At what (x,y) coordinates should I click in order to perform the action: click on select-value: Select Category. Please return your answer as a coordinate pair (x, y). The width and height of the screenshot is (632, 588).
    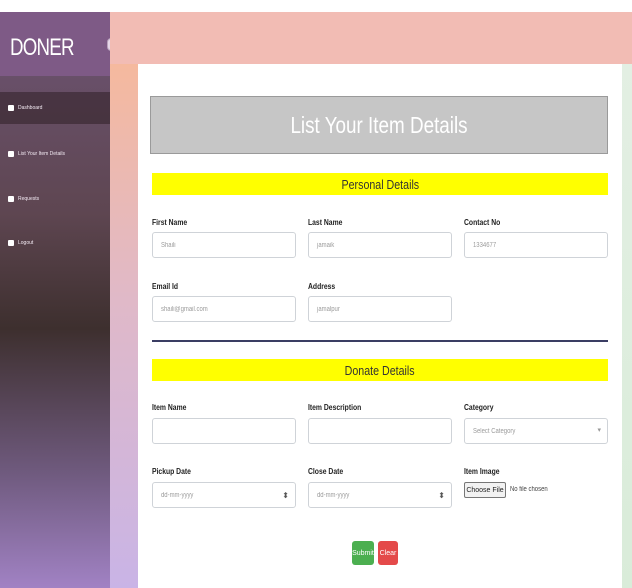
    Looking at the image, I should click on (494, 431).